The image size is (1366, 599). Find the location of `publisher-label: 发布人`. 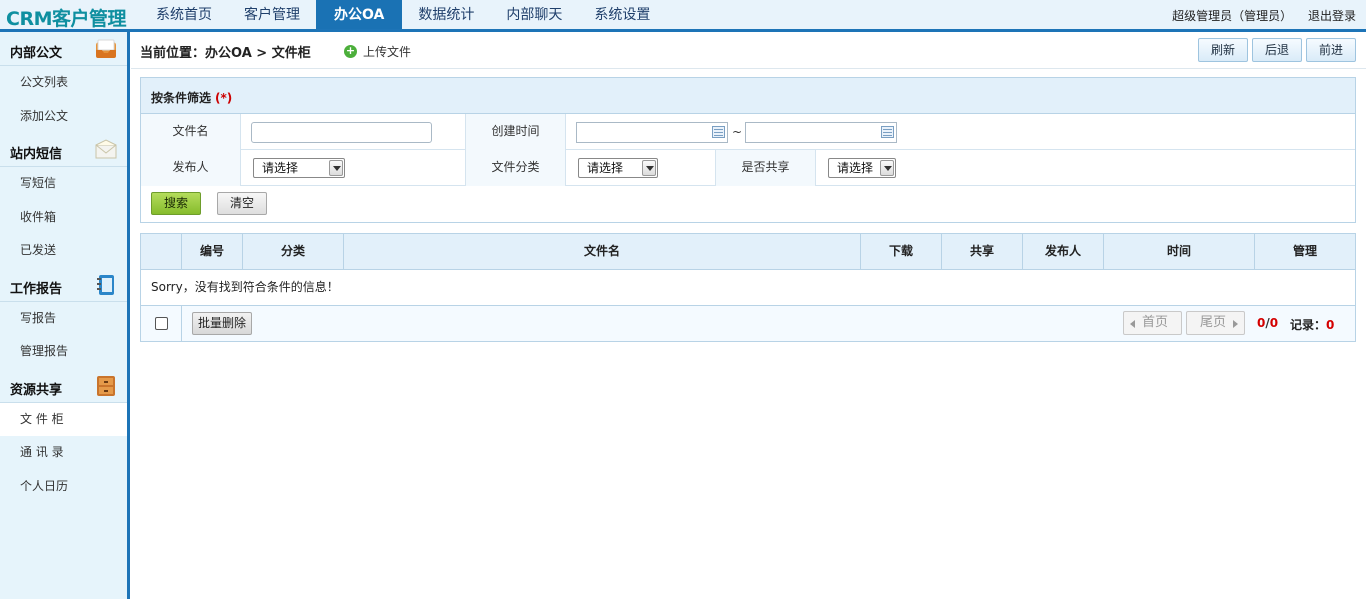

publisher-label: 发布人 is located at coordinates (191, 168).